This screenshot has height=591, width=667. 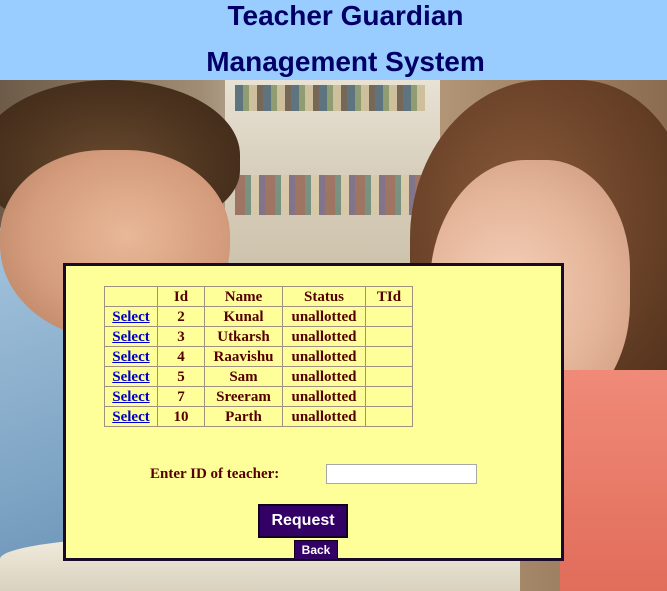 I want to click on student-girl-top, so click(x=613, y=480).